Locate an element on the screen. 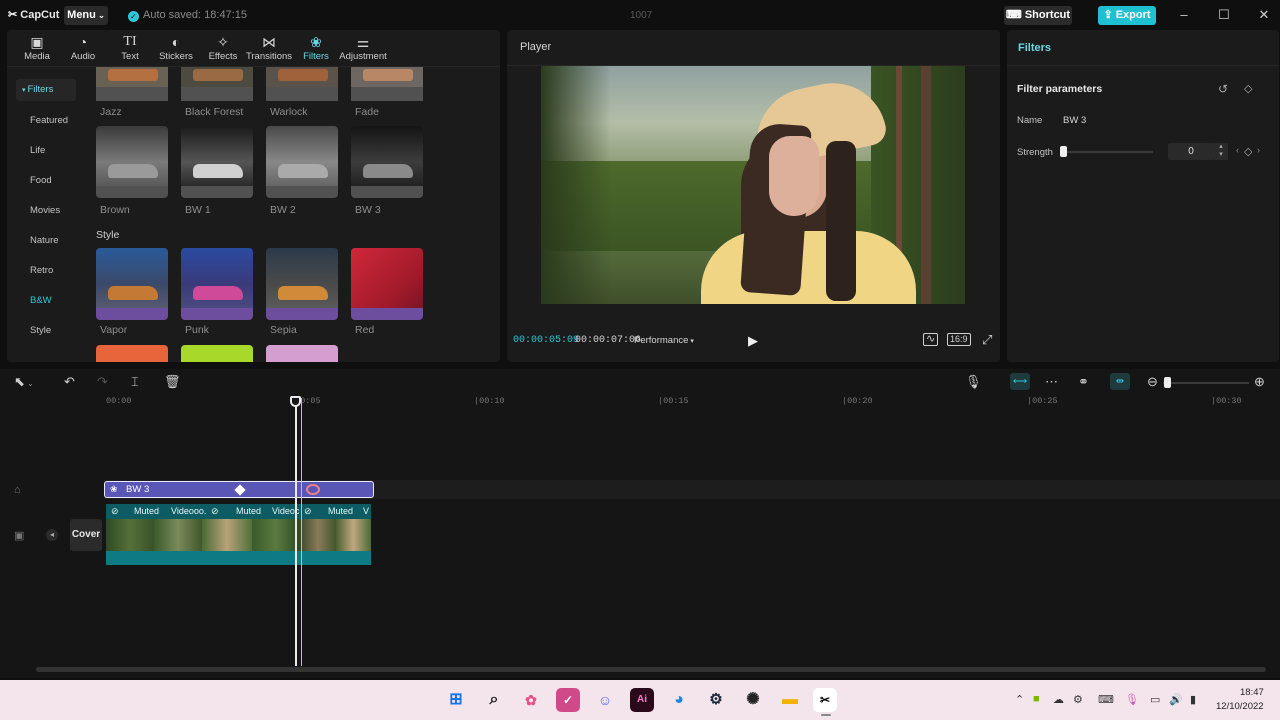 Image resolution: width=1280 pixels, height=720 pixels. filter-thumb-brown is located at coordinates (132, 162).